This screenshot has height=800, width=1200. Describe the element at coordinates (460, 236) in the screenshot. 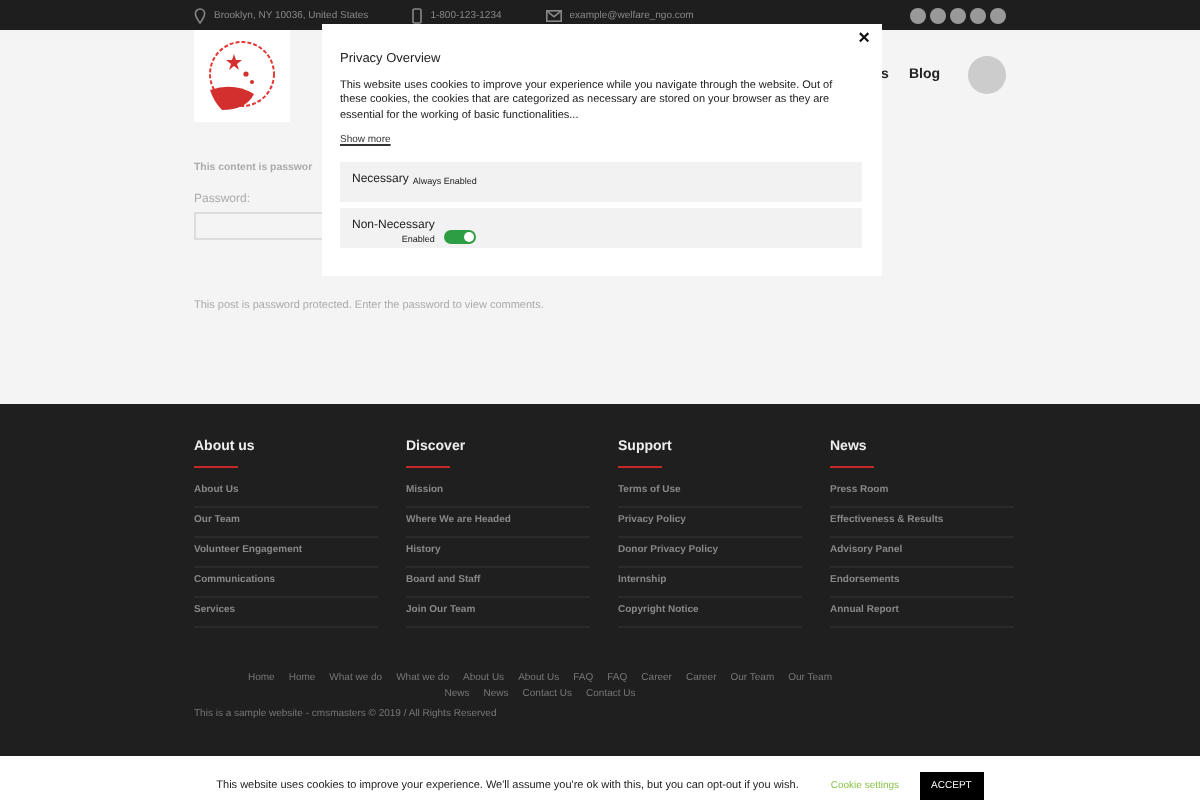

I see `toggle-switch` at that location.